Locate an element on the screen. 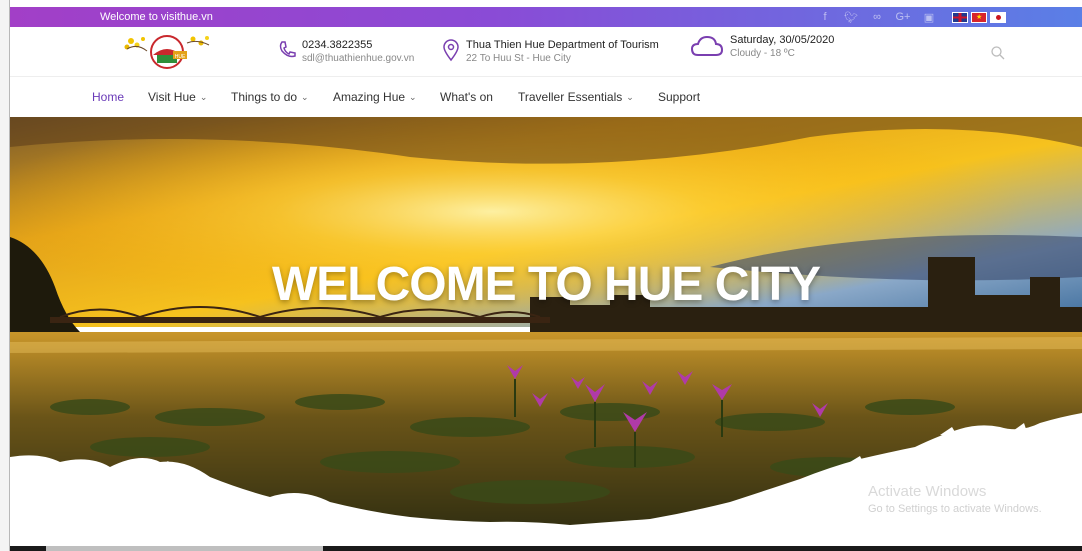 This screenshot has height=551, width=1082. site-logo: HUE is located at coordinates (167, 52).